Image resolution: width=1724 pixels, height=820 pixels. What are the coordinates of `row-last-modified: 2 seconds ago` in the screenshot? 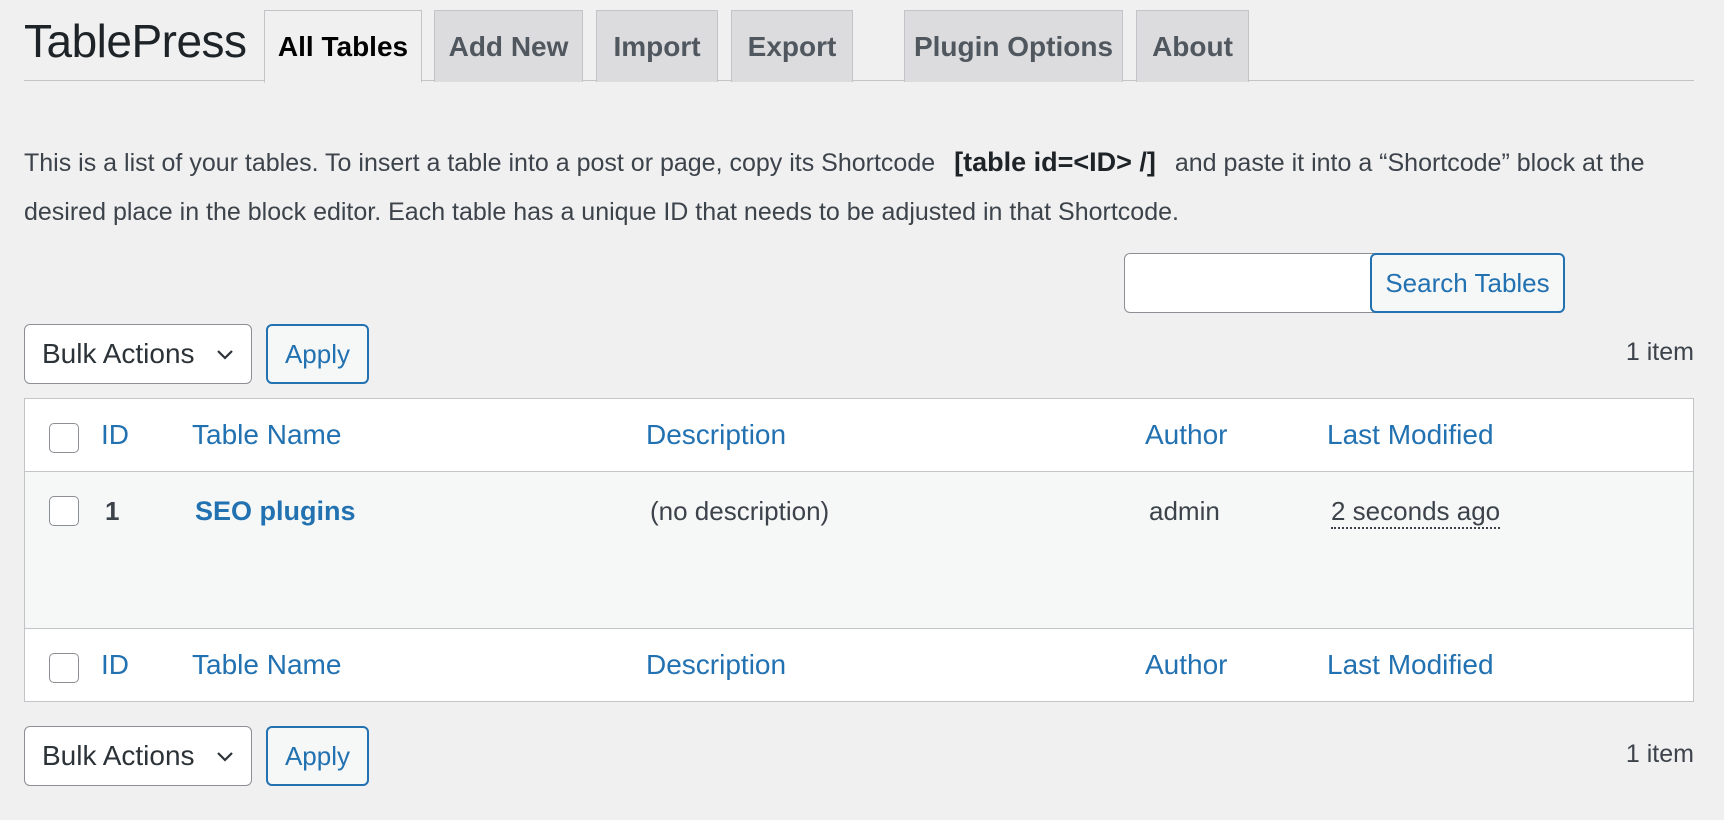 It's located at (1416, 512).